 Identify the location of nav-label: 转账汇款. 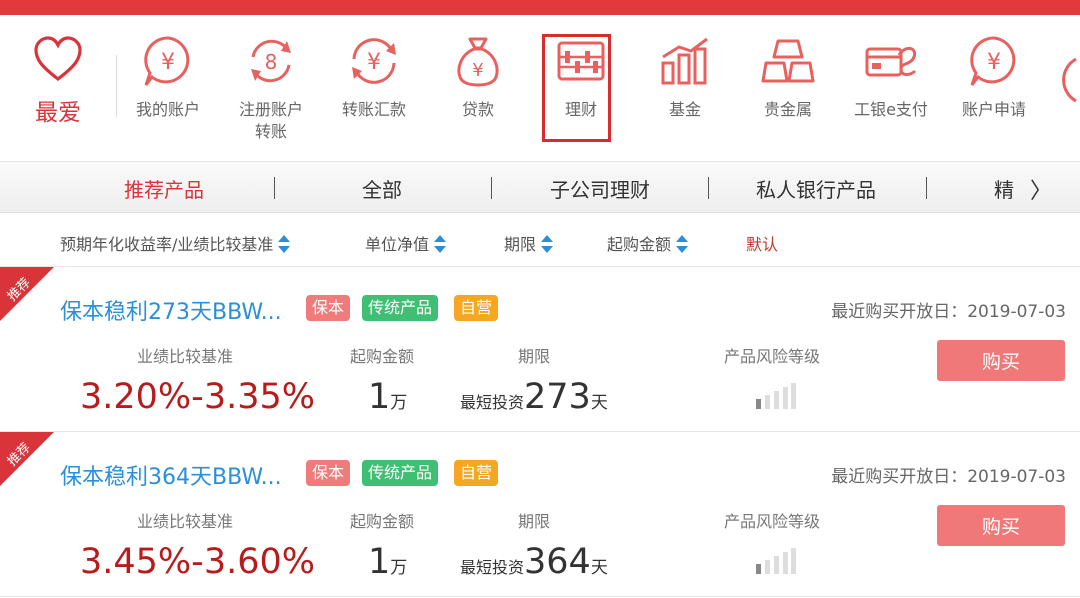
(373, 109).